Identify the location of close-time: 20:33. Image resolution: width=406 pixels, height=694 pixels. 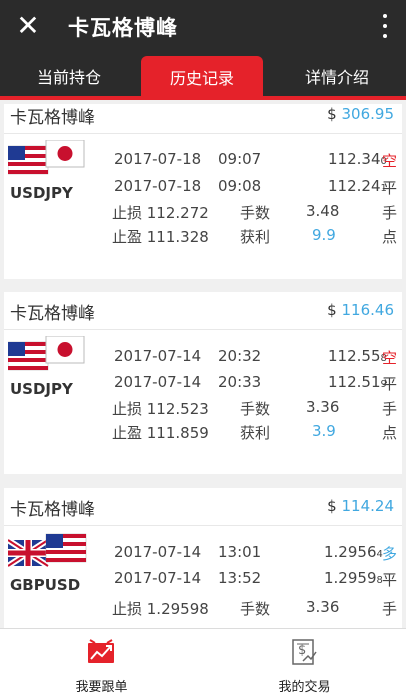
(240, 382).